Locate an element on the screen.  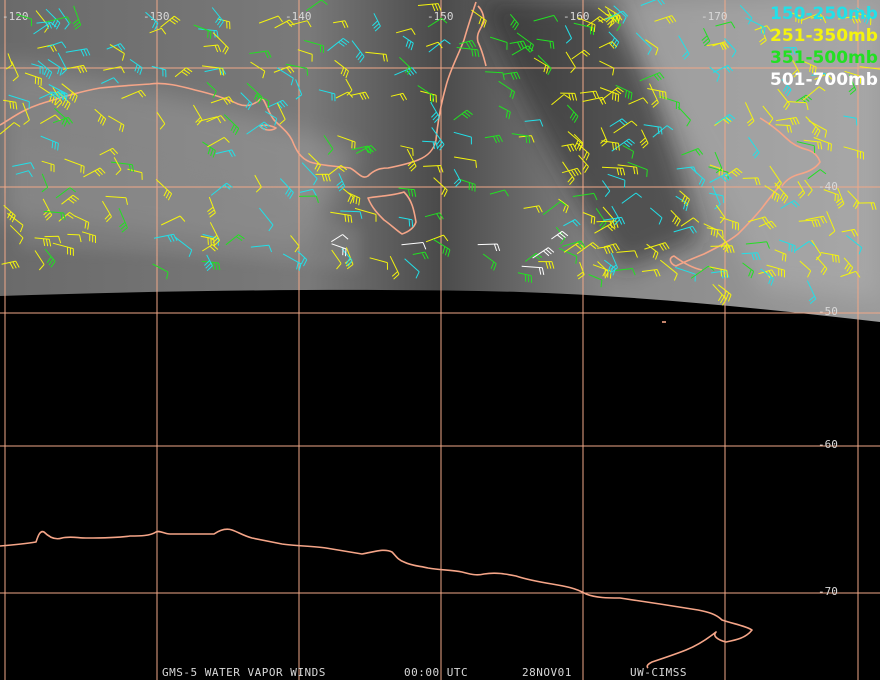
lat-label: -50 is located at coordinates (828, 311).